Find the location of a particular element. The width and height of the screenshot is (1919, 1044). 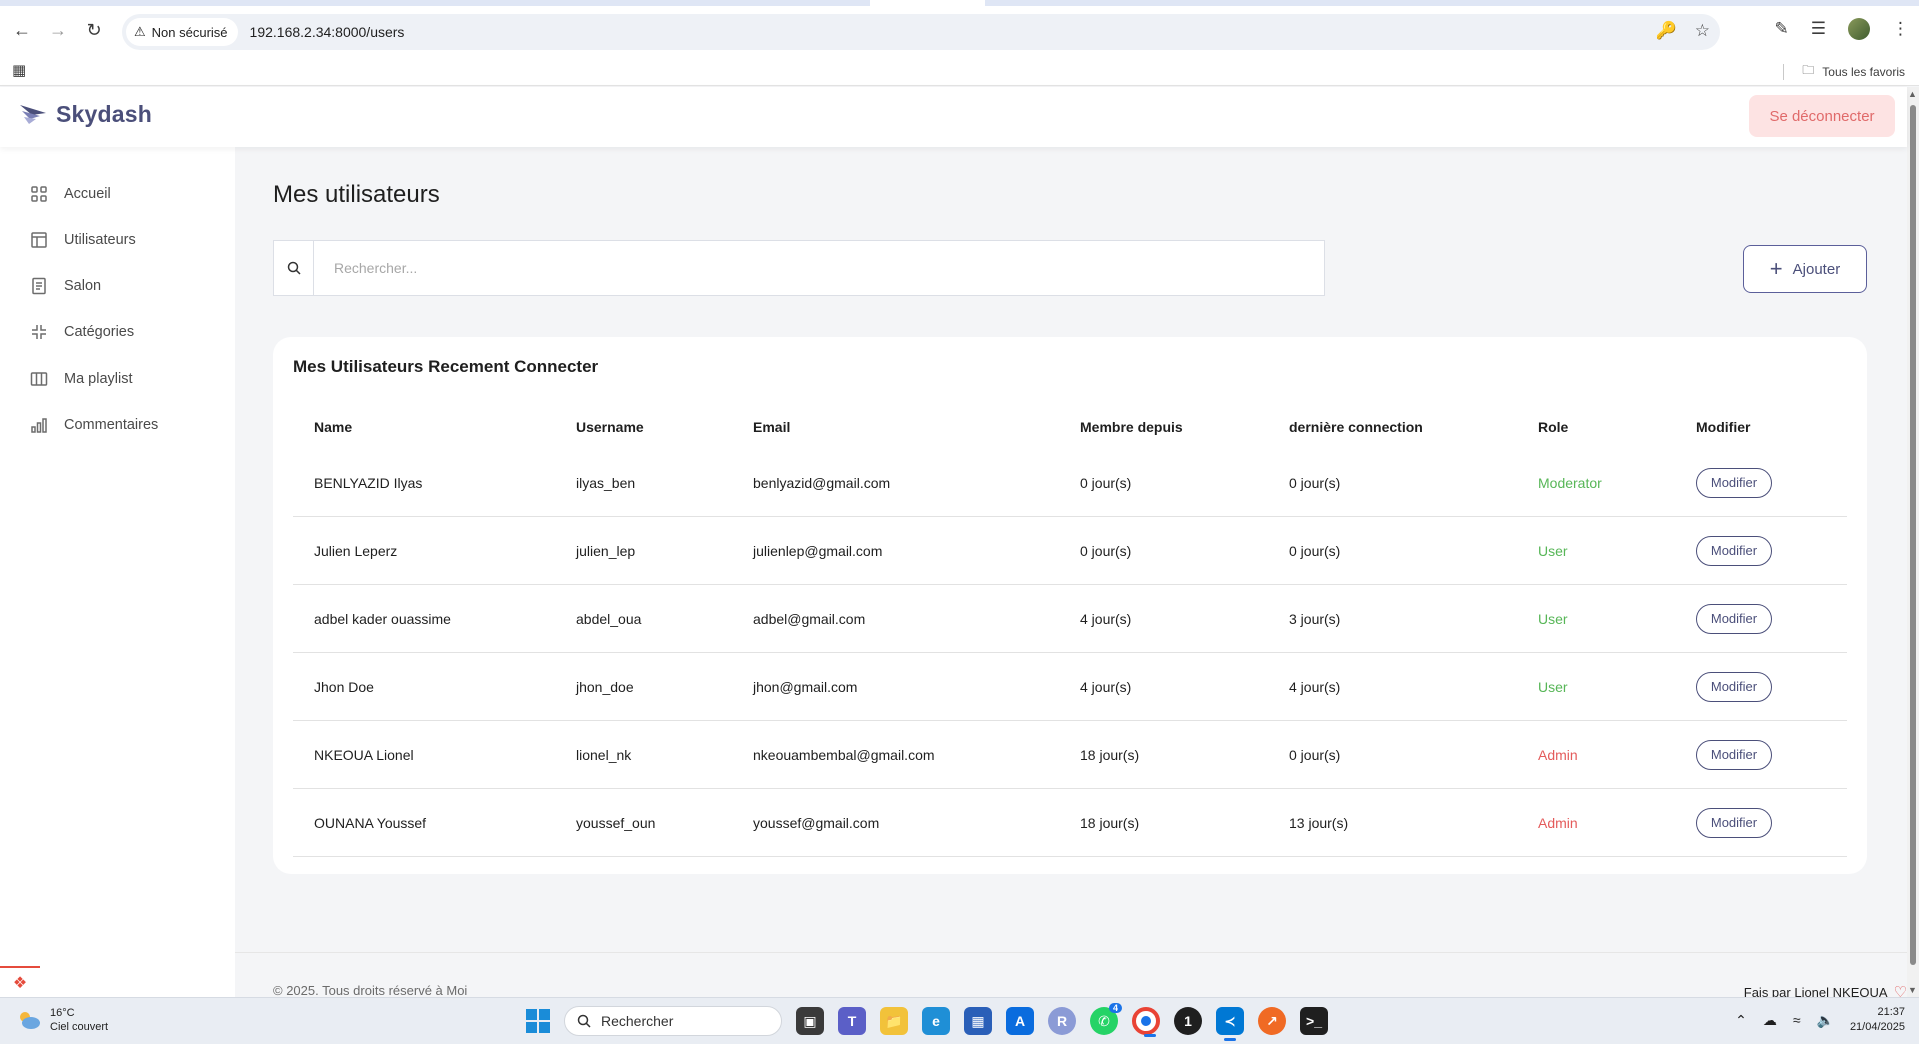

clock-date: 21/04/2025 is located at coordinates (1877, 1027).